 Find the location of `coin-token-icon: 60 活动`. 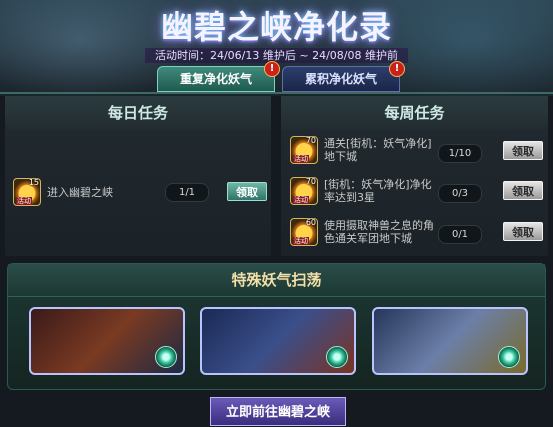

coin-token-icon: 60 活动 is located at coordinates (304, 232).